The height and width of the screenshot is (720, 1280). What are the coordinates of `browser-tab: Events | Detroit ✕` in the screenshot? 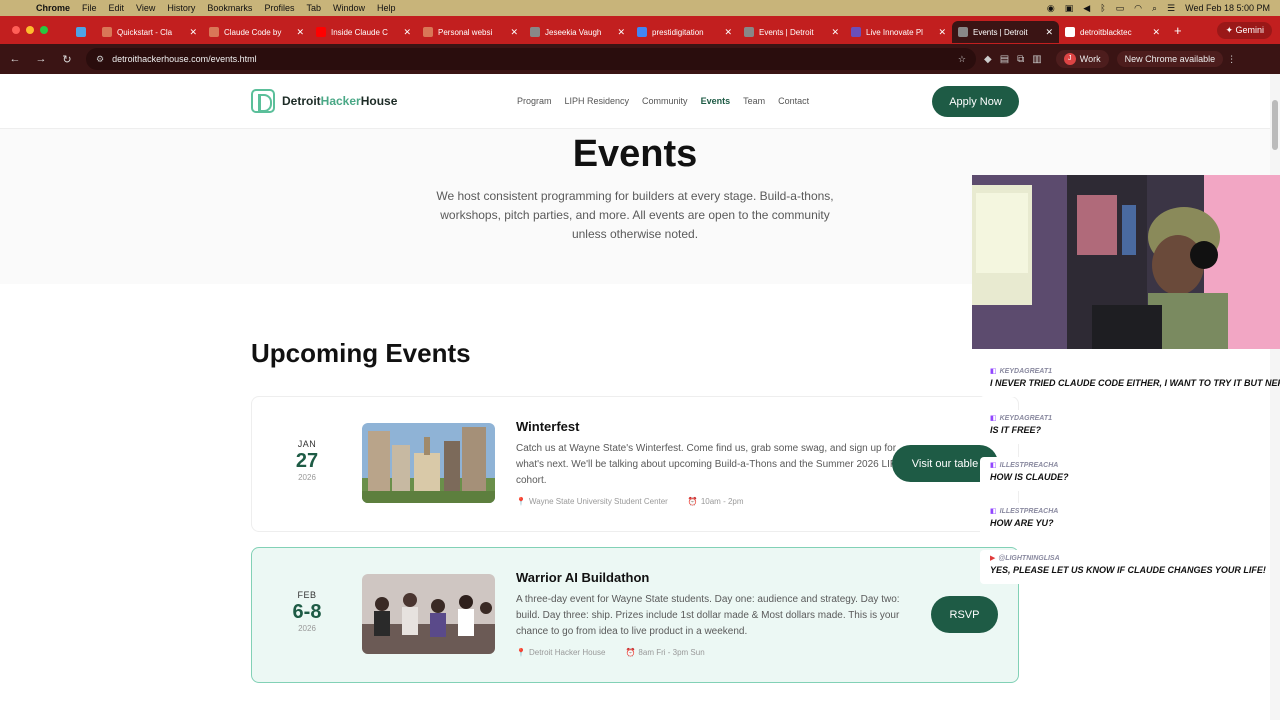 It's located at (791, 32).